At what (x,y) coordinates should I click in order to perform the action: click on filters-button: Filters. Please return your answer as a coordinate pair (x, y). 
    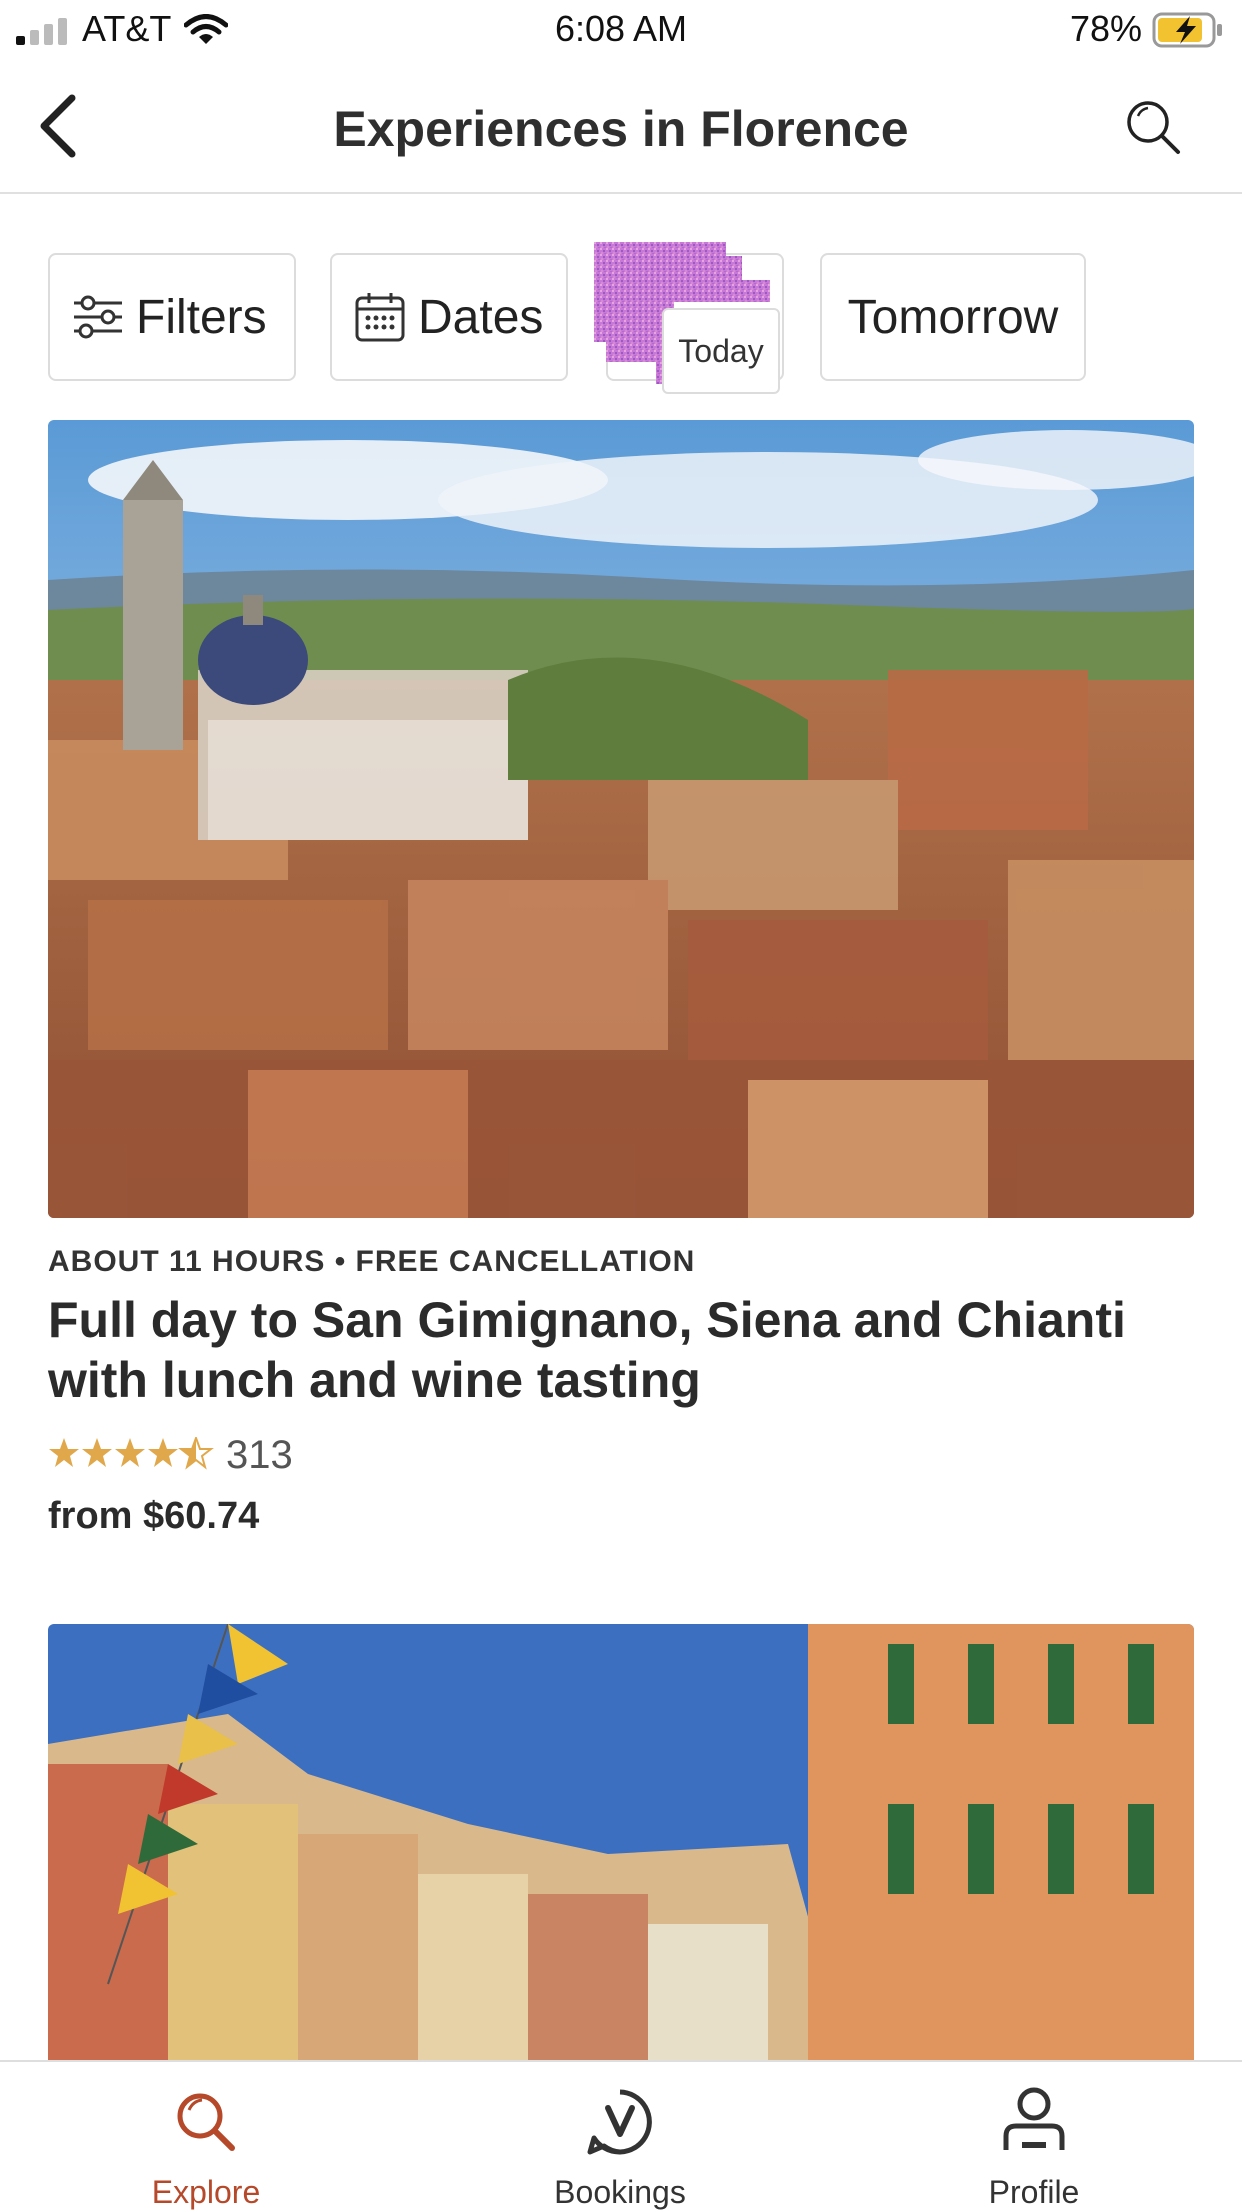
    Looking at the image, I should click on (172, 317).